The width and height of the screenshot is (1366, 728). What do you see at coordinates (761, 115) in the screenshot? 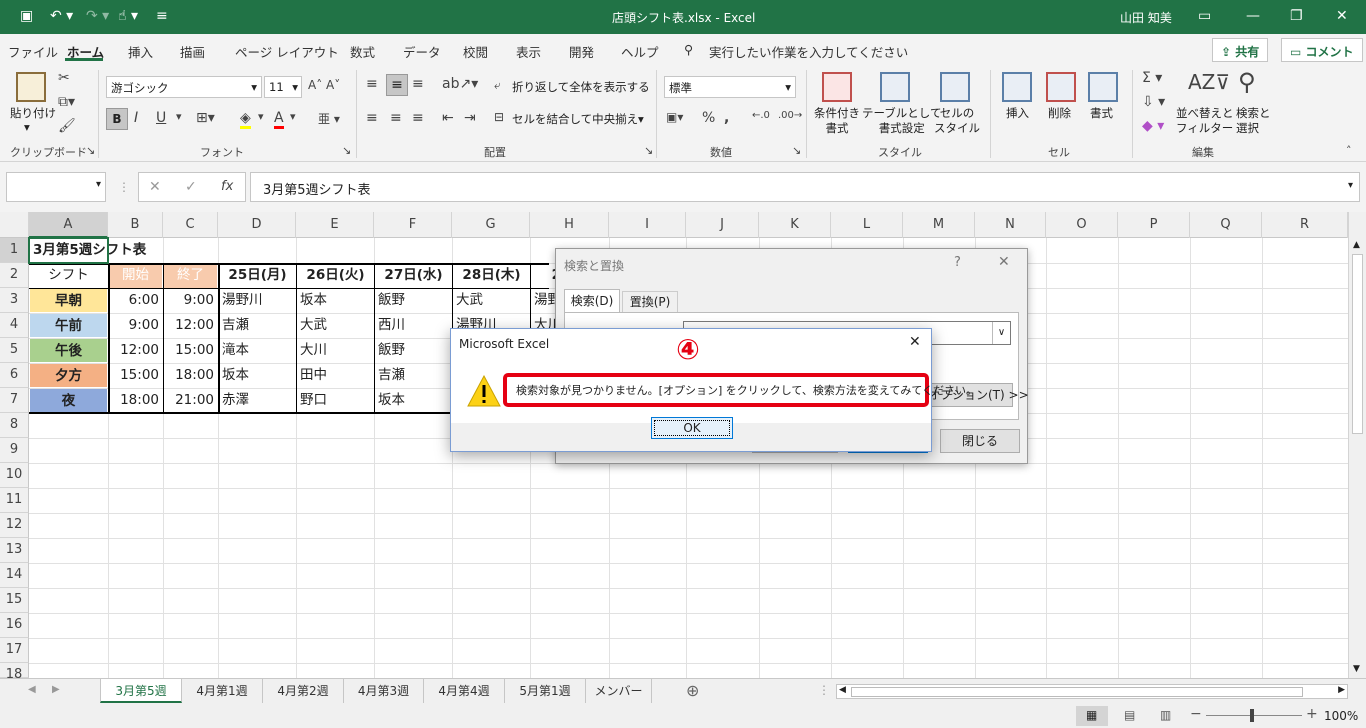
I see `increase-decimal-icon: ←.0` at bounding box center [761, 115].